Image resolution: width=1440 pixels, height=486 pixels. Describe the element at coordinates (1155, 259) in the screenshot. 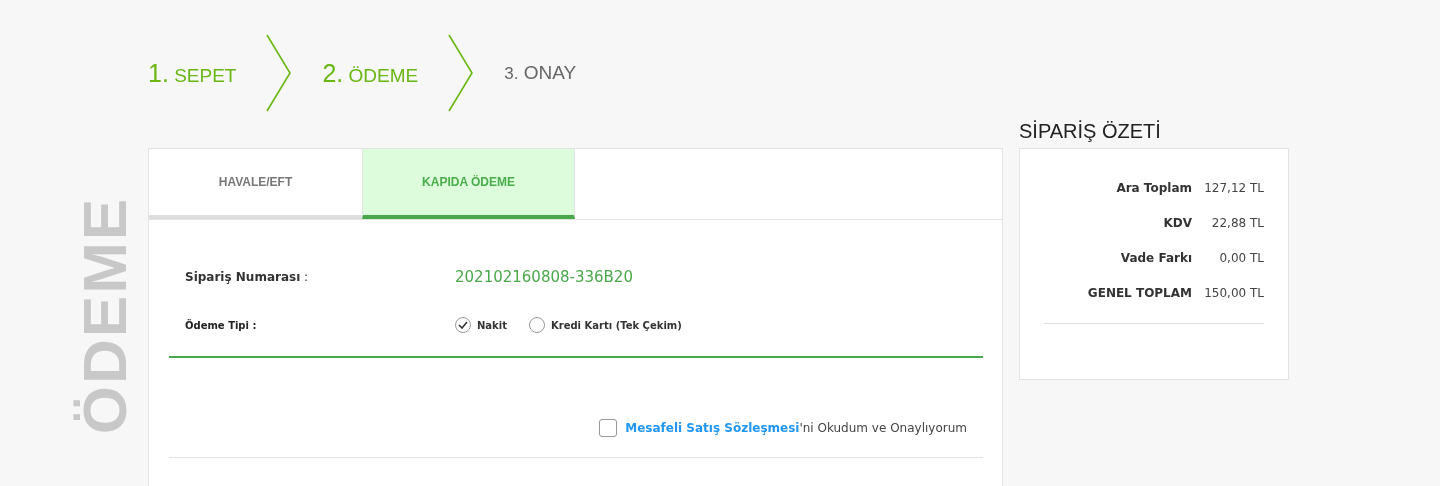

I see `summary-label: Vade Farkı` at that location.